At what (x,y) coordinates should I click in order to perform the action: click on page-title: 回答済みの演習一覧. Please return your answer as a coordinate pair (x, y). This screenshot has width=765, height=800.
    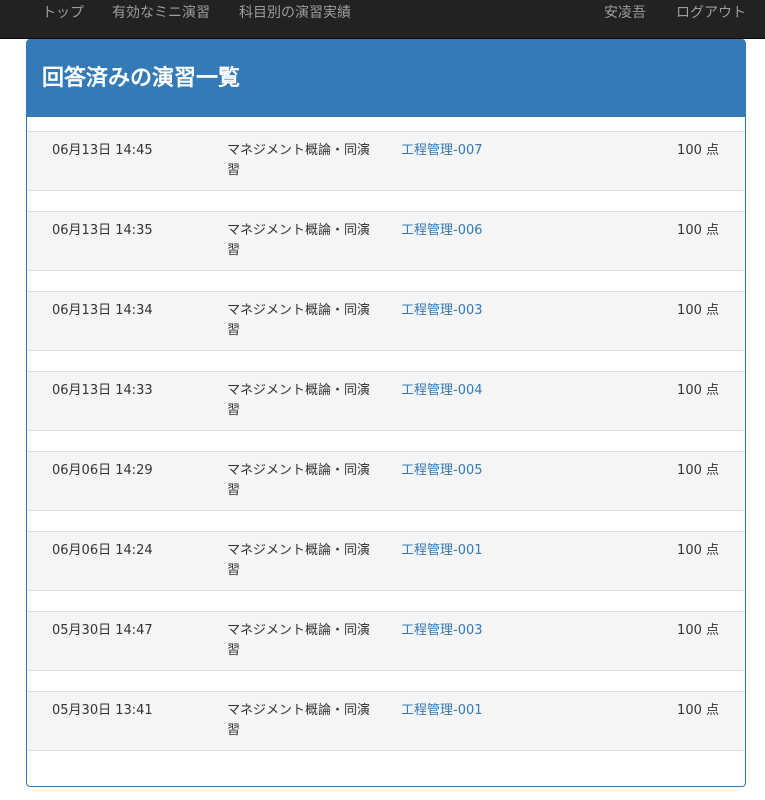
    Looking at the image, I should click on (141, 78).